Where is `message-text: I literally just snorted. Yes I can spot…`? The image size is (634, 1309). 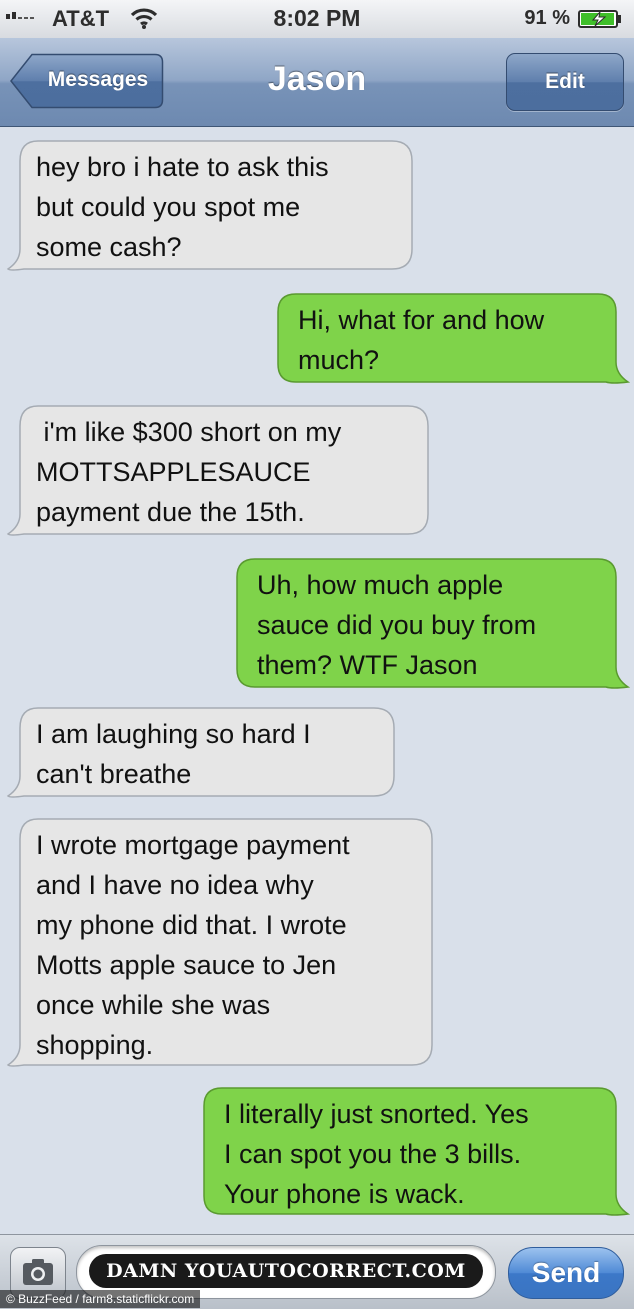 message-text: I literally just snorted. Yes I can spot… is located at coordinates (376, 1154).